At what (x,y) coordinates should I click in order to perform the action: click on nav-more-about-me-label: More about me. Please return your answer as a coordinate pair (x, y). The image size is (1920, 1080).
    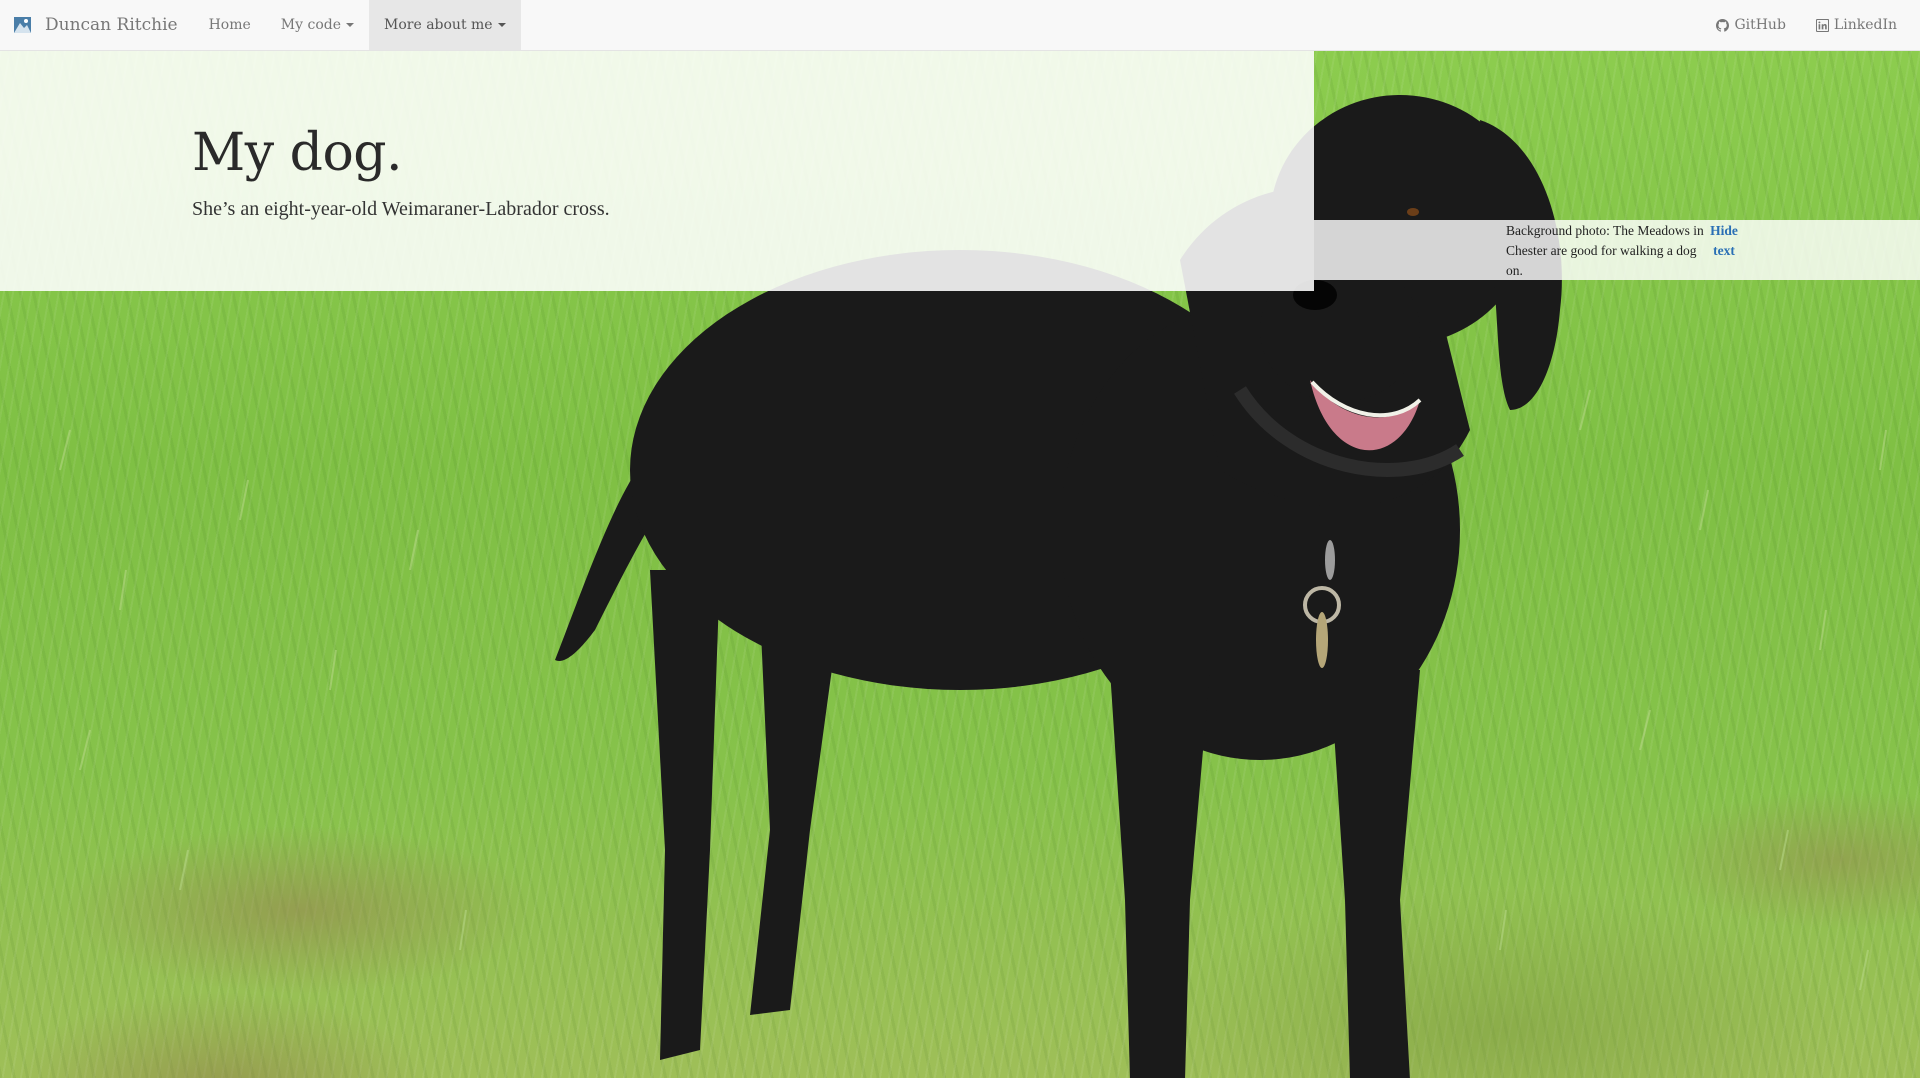
    Looking at the image, I should click on (438, 25).